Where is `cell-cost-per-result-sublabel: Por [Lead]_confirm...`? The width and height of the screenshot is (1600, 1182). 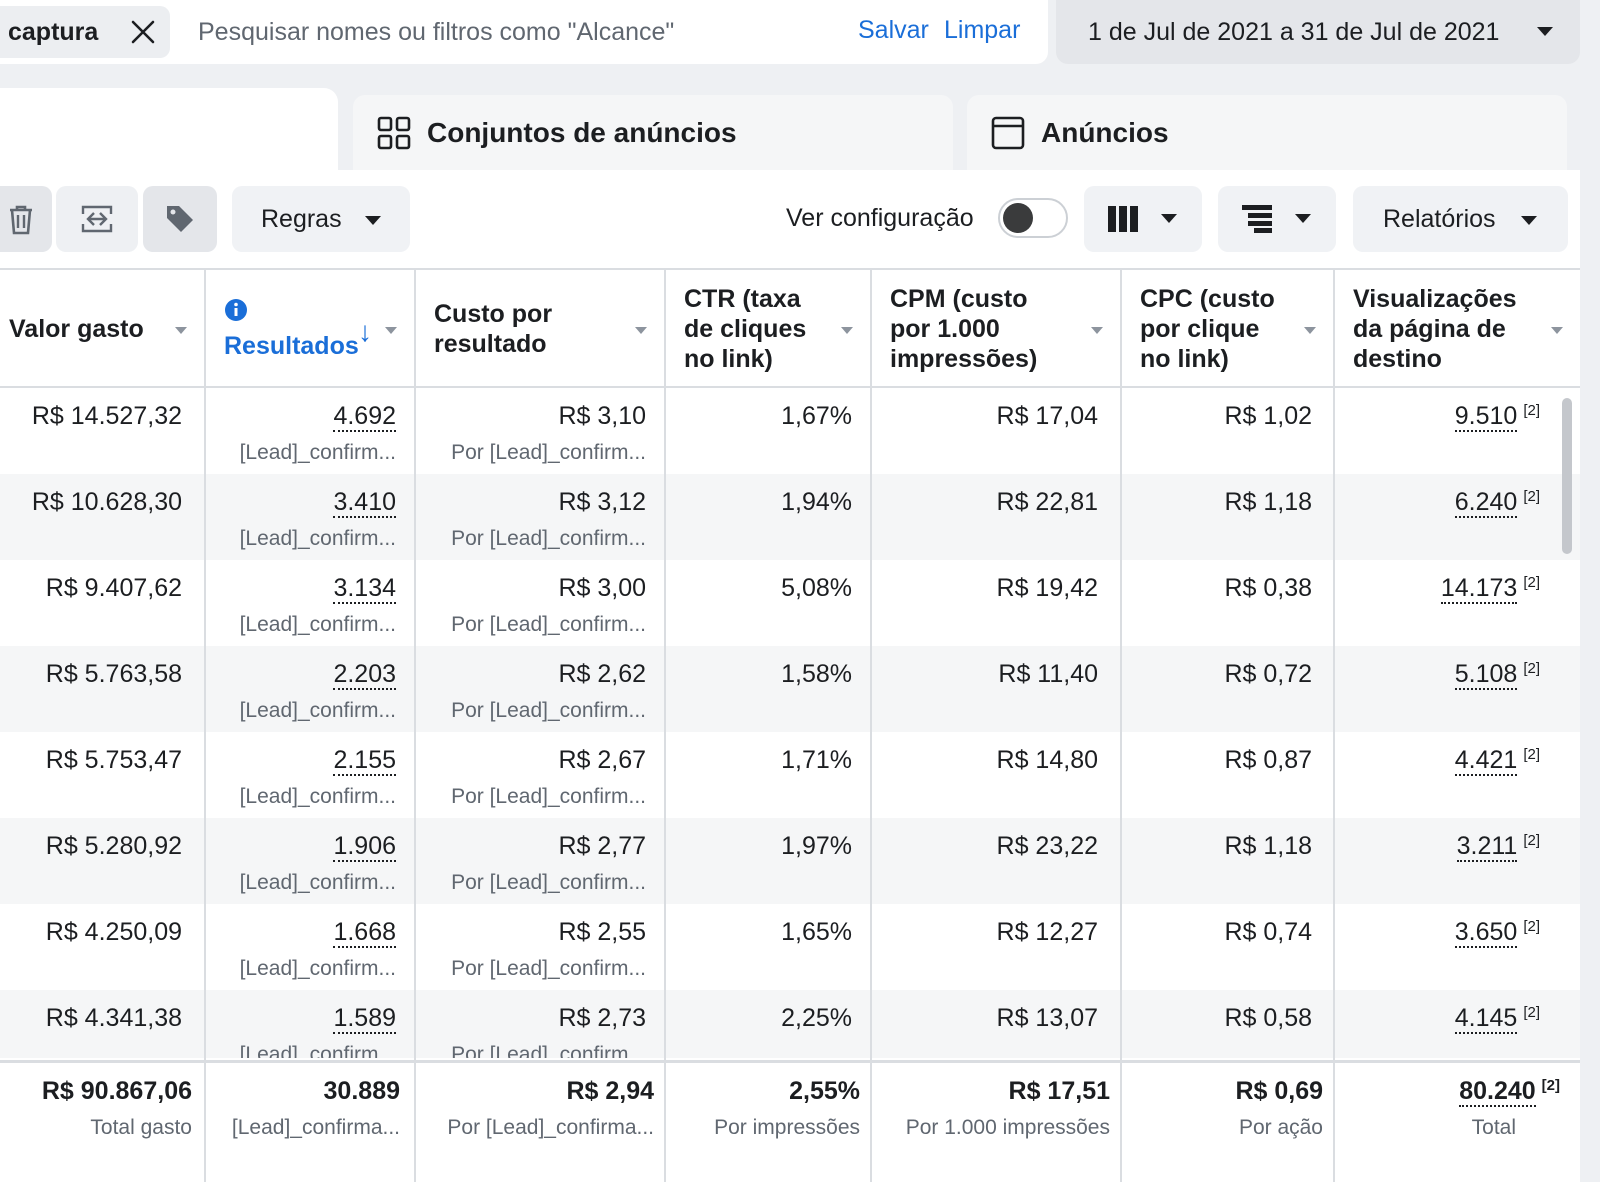 cell-cost-per-result-sublabel: Por [Lead]_confirm... is located at coordinates (548, 1050).